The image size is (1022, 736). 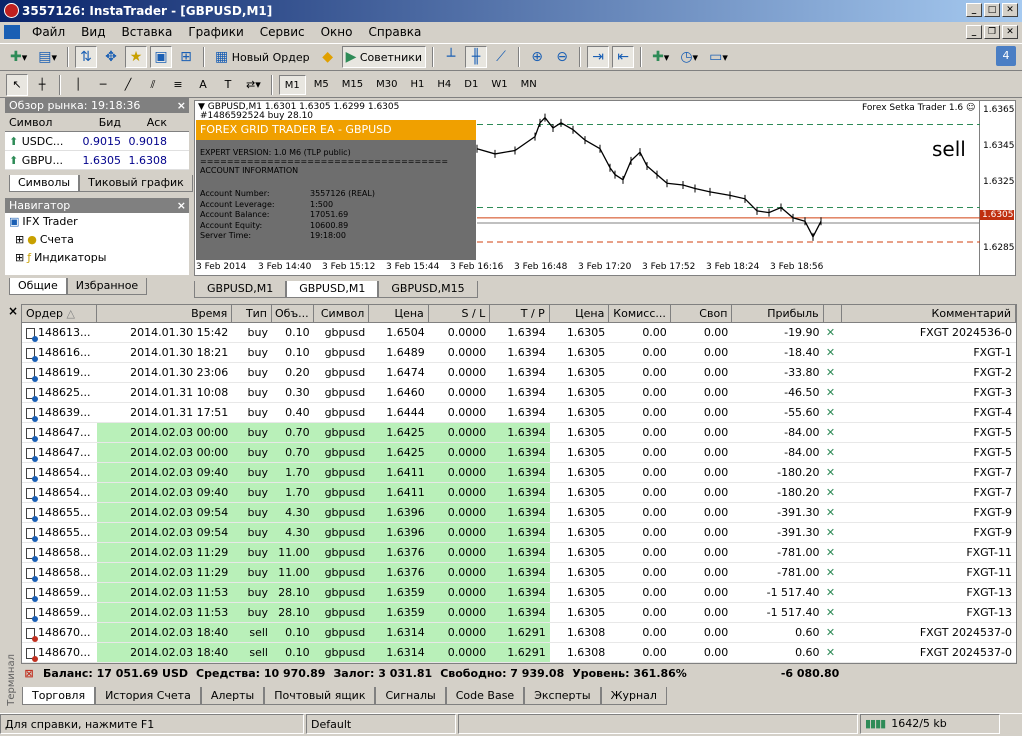 I want to click on arrows-button: ⇄ ▾, so click(x=253, y=85).